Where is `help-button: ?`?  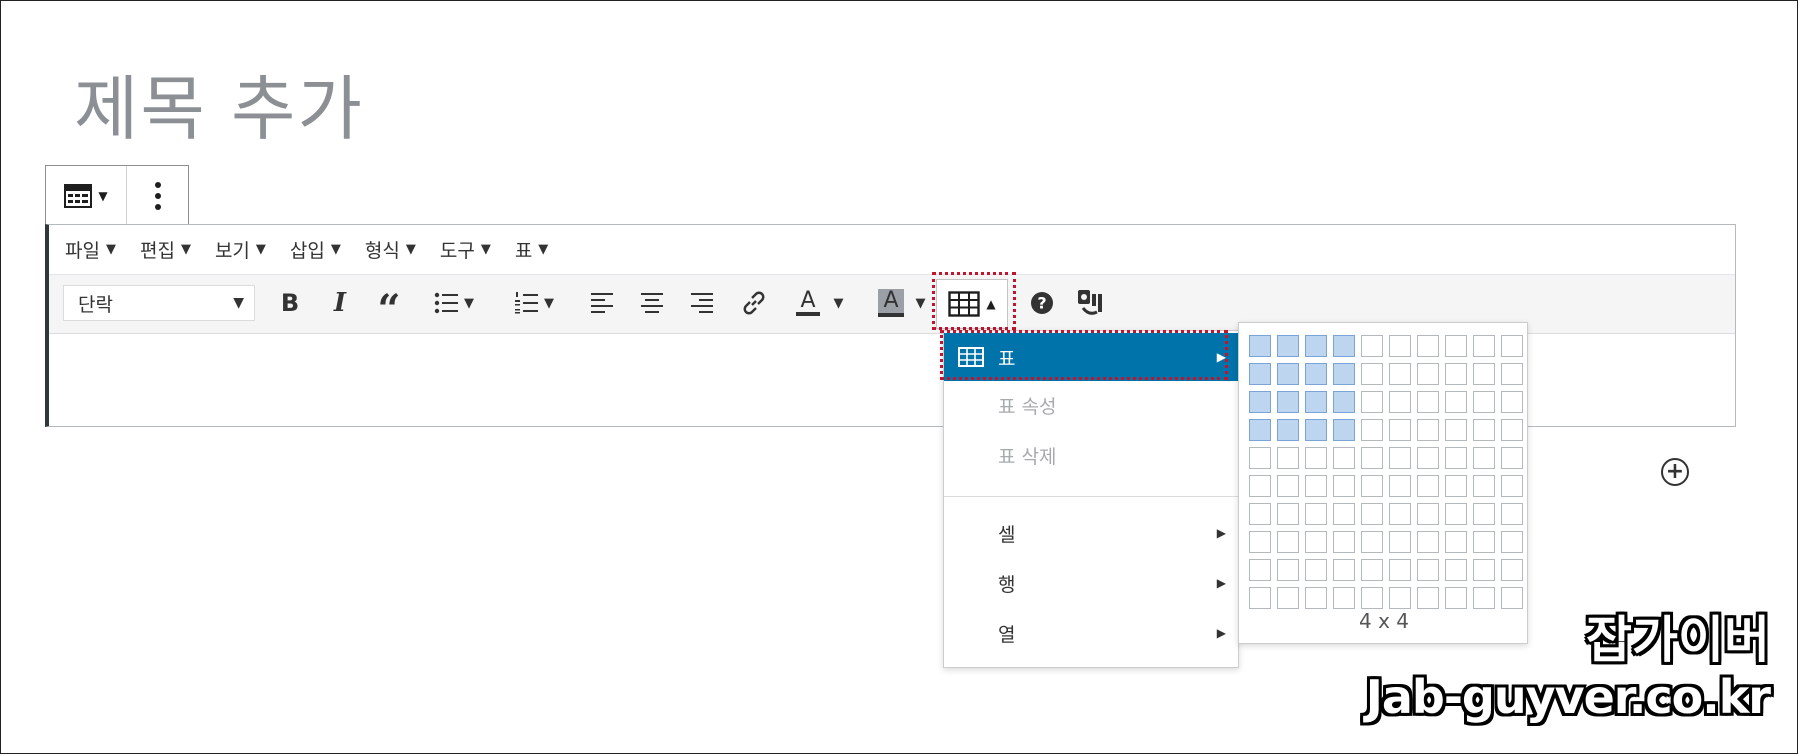 help-button: ? is located at coordinates (1042, 303).